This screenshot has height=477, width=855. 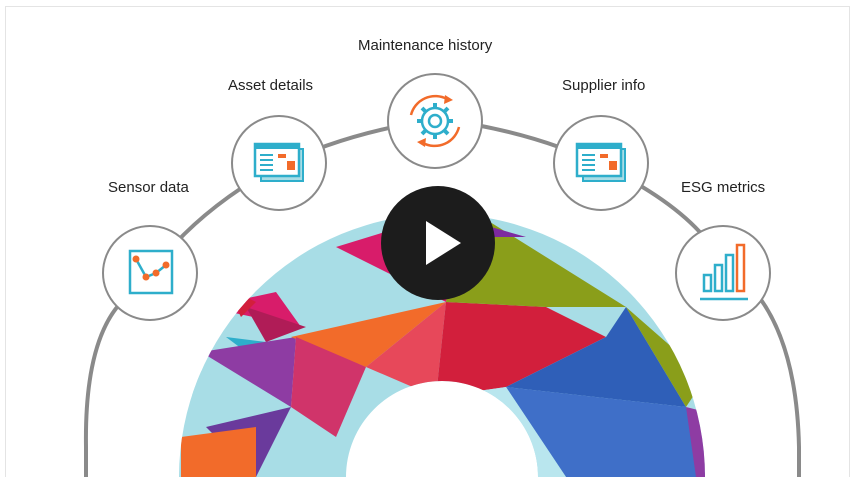 I want to click on maintenance-history-node, so click(x=435, y=121).